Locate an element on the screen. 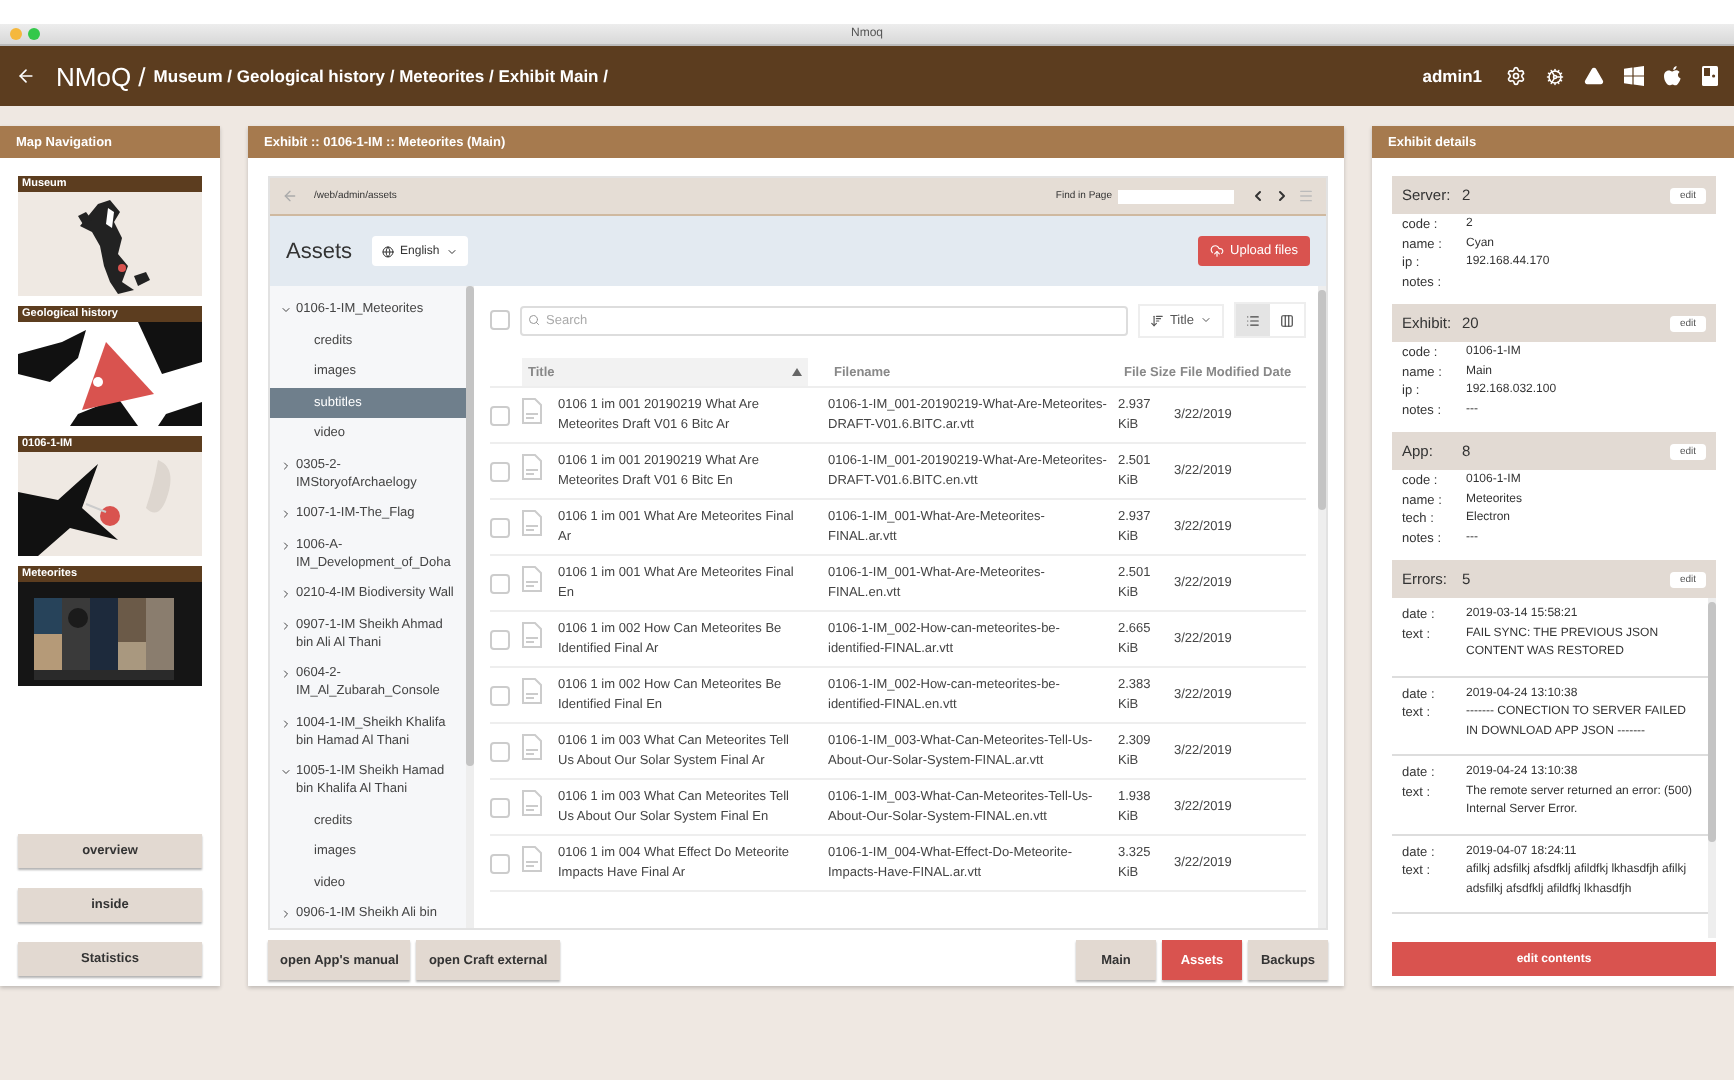 Image resolution: width=1734 pixels, height=1080 pixels. apple-icon is located at coordinates (1673, 76).